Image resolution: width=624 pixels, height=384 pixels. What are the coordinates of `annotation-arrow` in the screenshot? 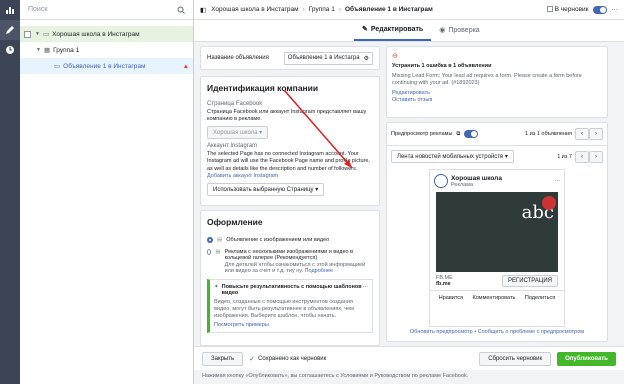 It's located at (318, 129).